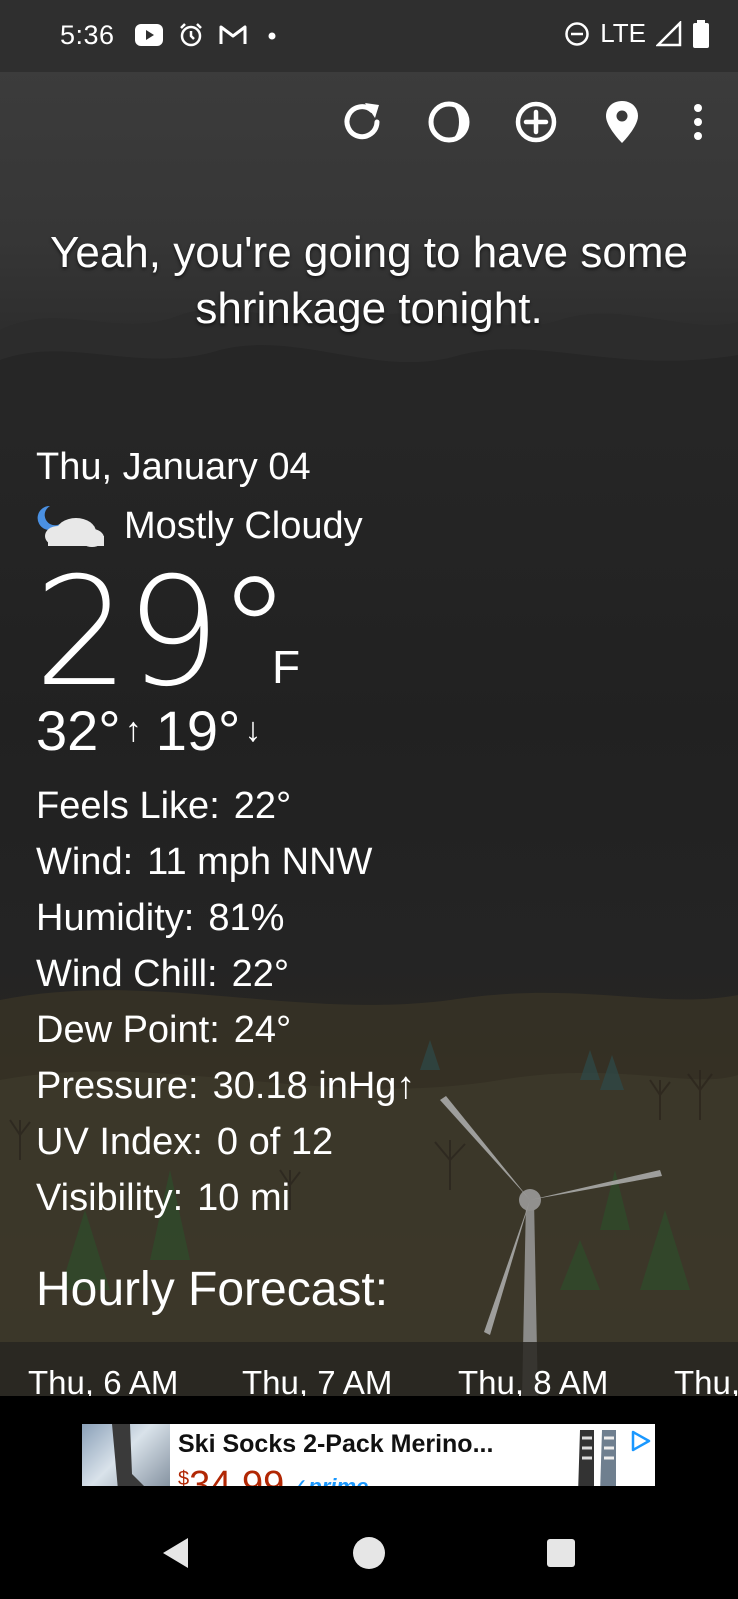 This screenshot has width=738, height=1599. Describe the element at coordinates (163, 1198) in the screenshot. I see `detail-visibility: Visibility: 10 mi` at that location.